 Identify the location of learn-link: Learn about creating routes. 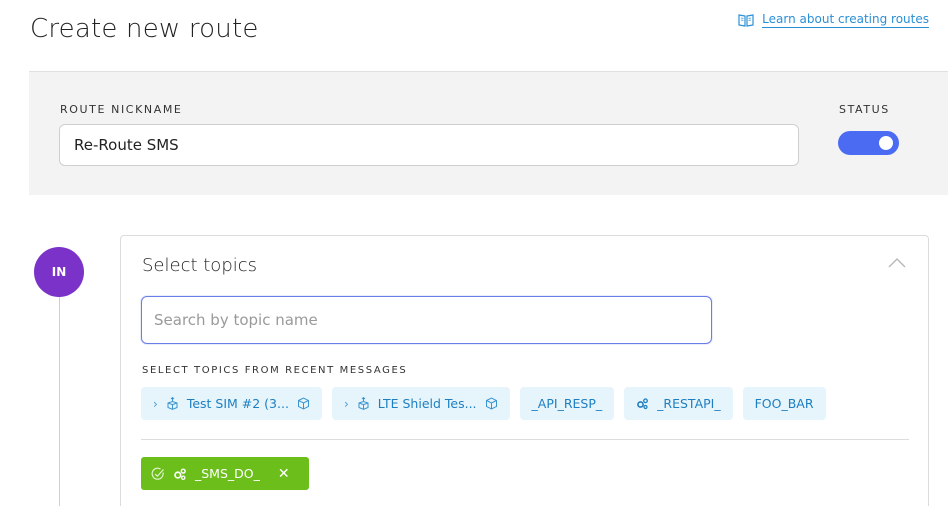
(833, 20).